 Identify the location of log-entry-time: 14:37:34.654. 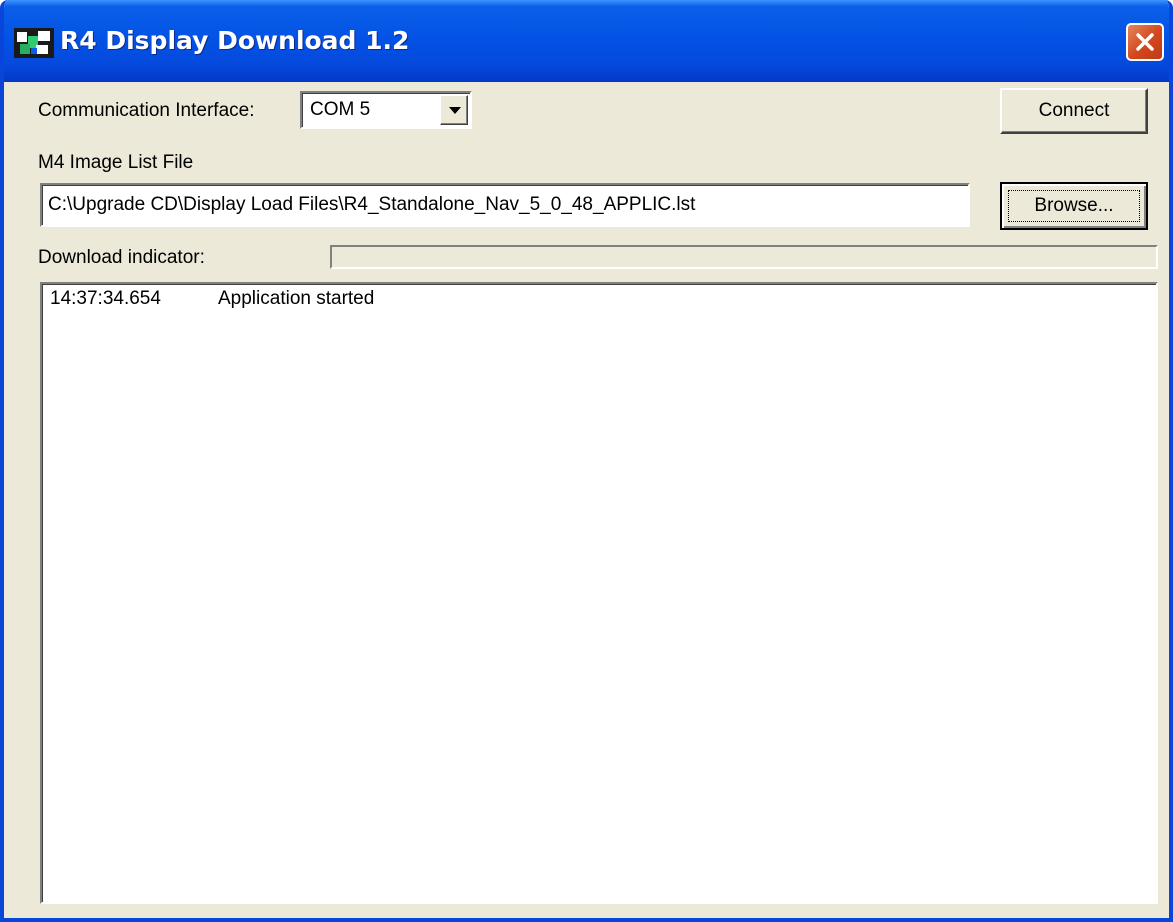
(105, 298).